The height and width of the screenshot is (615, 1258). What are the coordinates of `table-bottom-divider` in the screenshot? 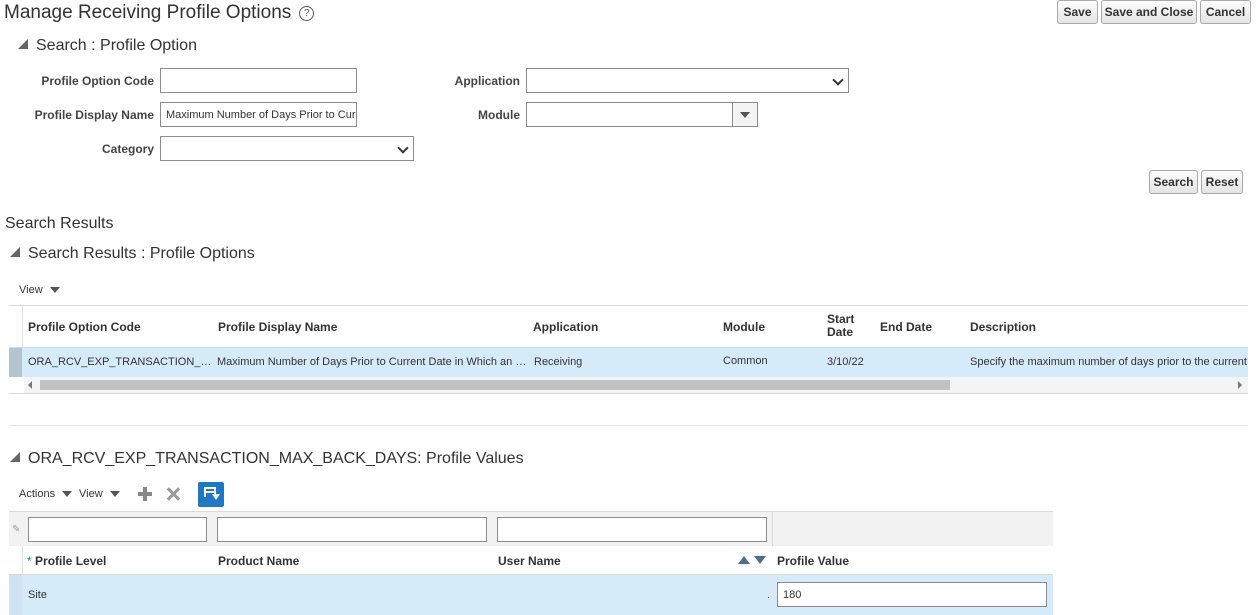 It's located at (628, 393).